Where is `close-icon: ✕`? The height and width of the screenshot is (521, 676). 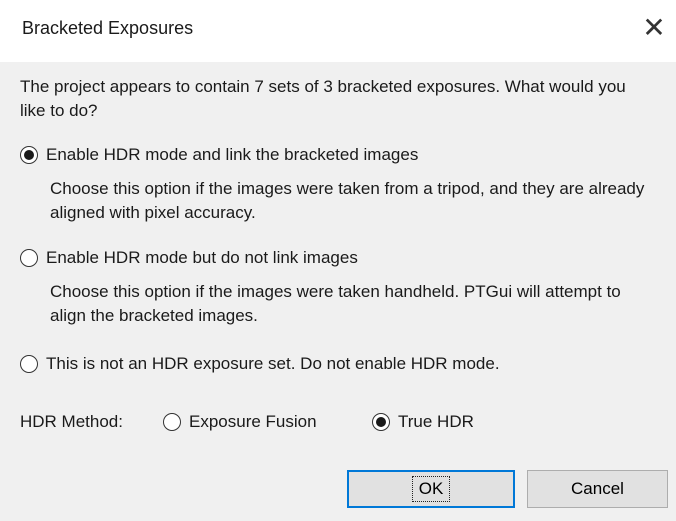 close-icon: ✕ is located at coordinates (654, 28).